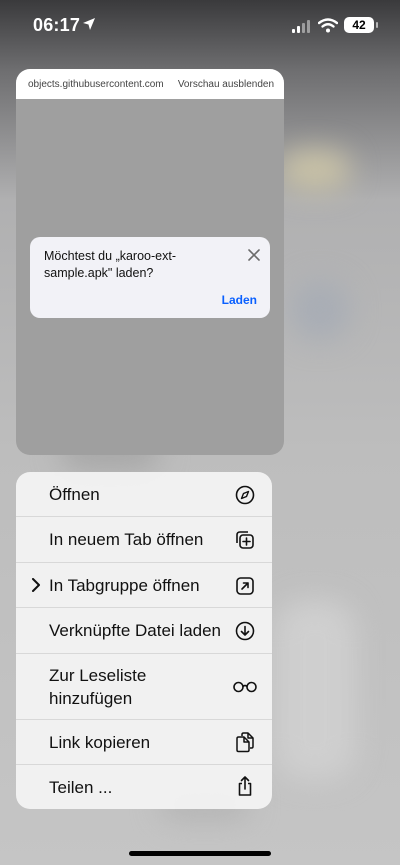 Image resolution: width=400 pixels, height=865 pixels. Describe the element at coordinates (96, 84) in the screenshot. I see `preview-url: objects.githubusercontent.com` at that location.